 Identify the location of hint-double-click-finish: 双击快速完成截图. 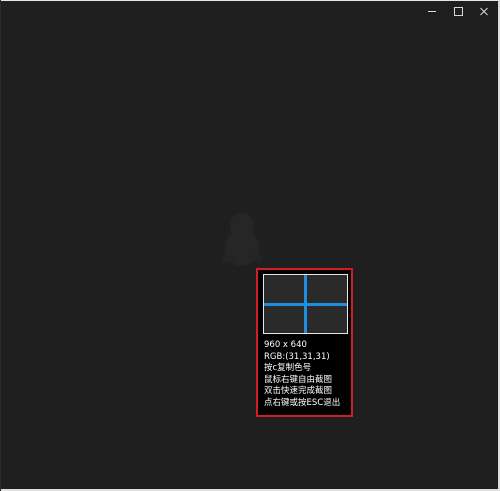
(298, 391).